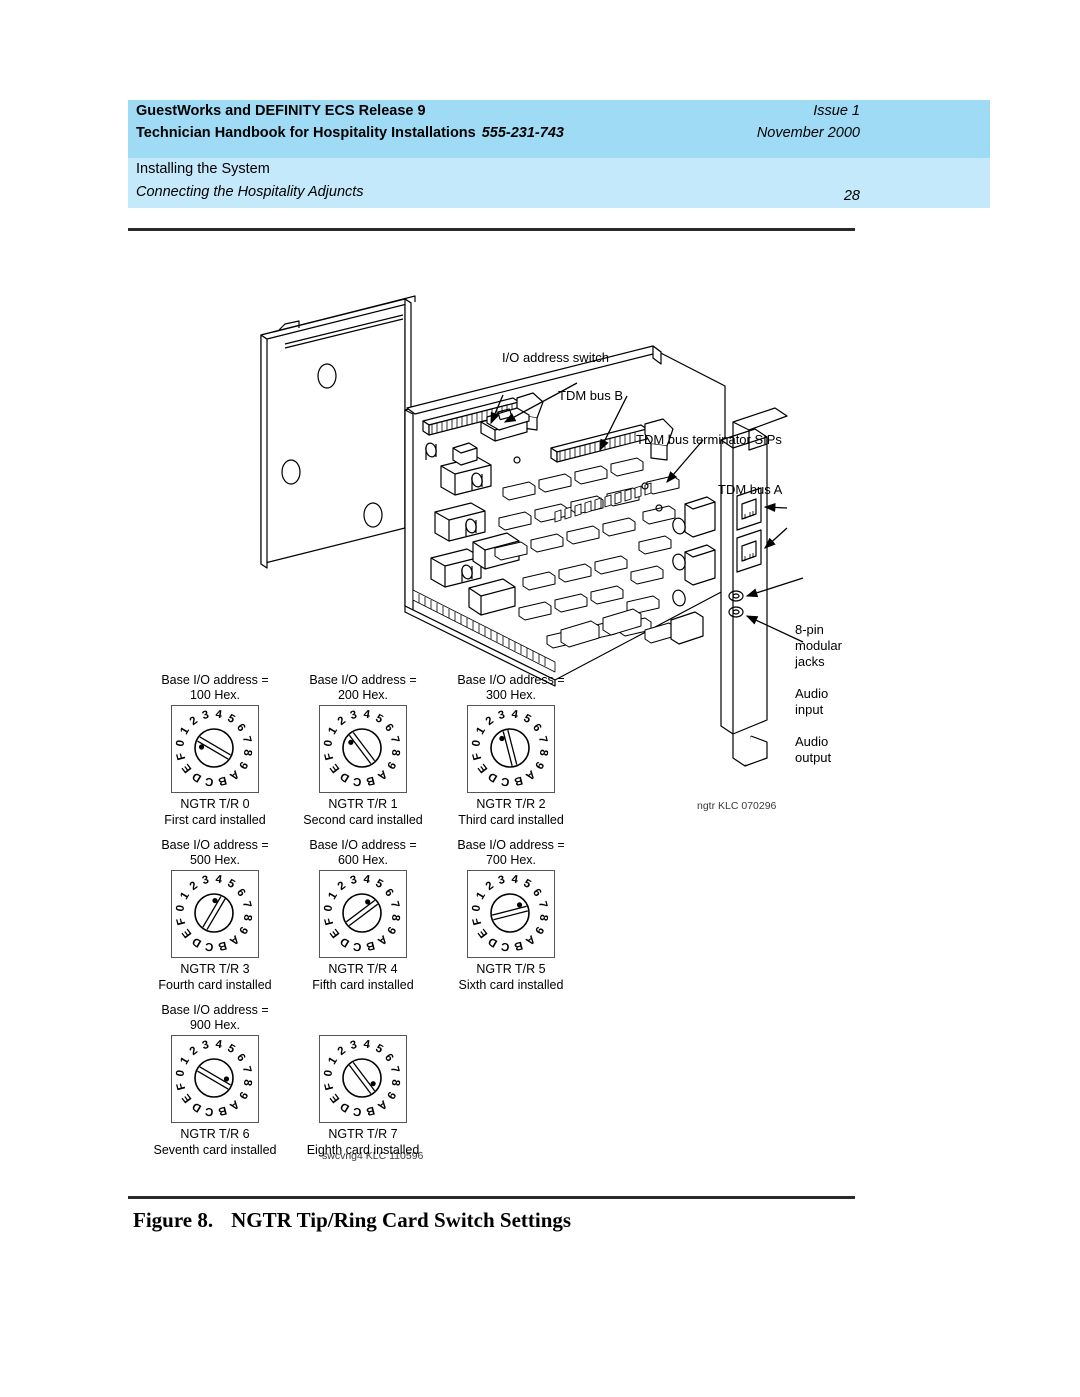 The width and height of the screenshot is (1080, 1397). I want to click on dial-character: 0, so click(476, 908).